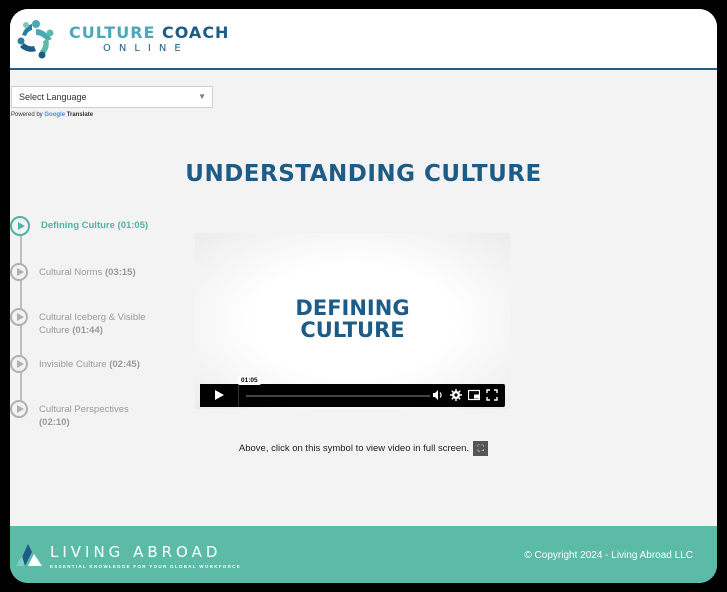 Image resolution: width=727 pixels, height=592 pixels. What do you see at coordinates (456, 395) in the screenshot?
I see `settings-gear-icon` at bounding box center [456, 395].